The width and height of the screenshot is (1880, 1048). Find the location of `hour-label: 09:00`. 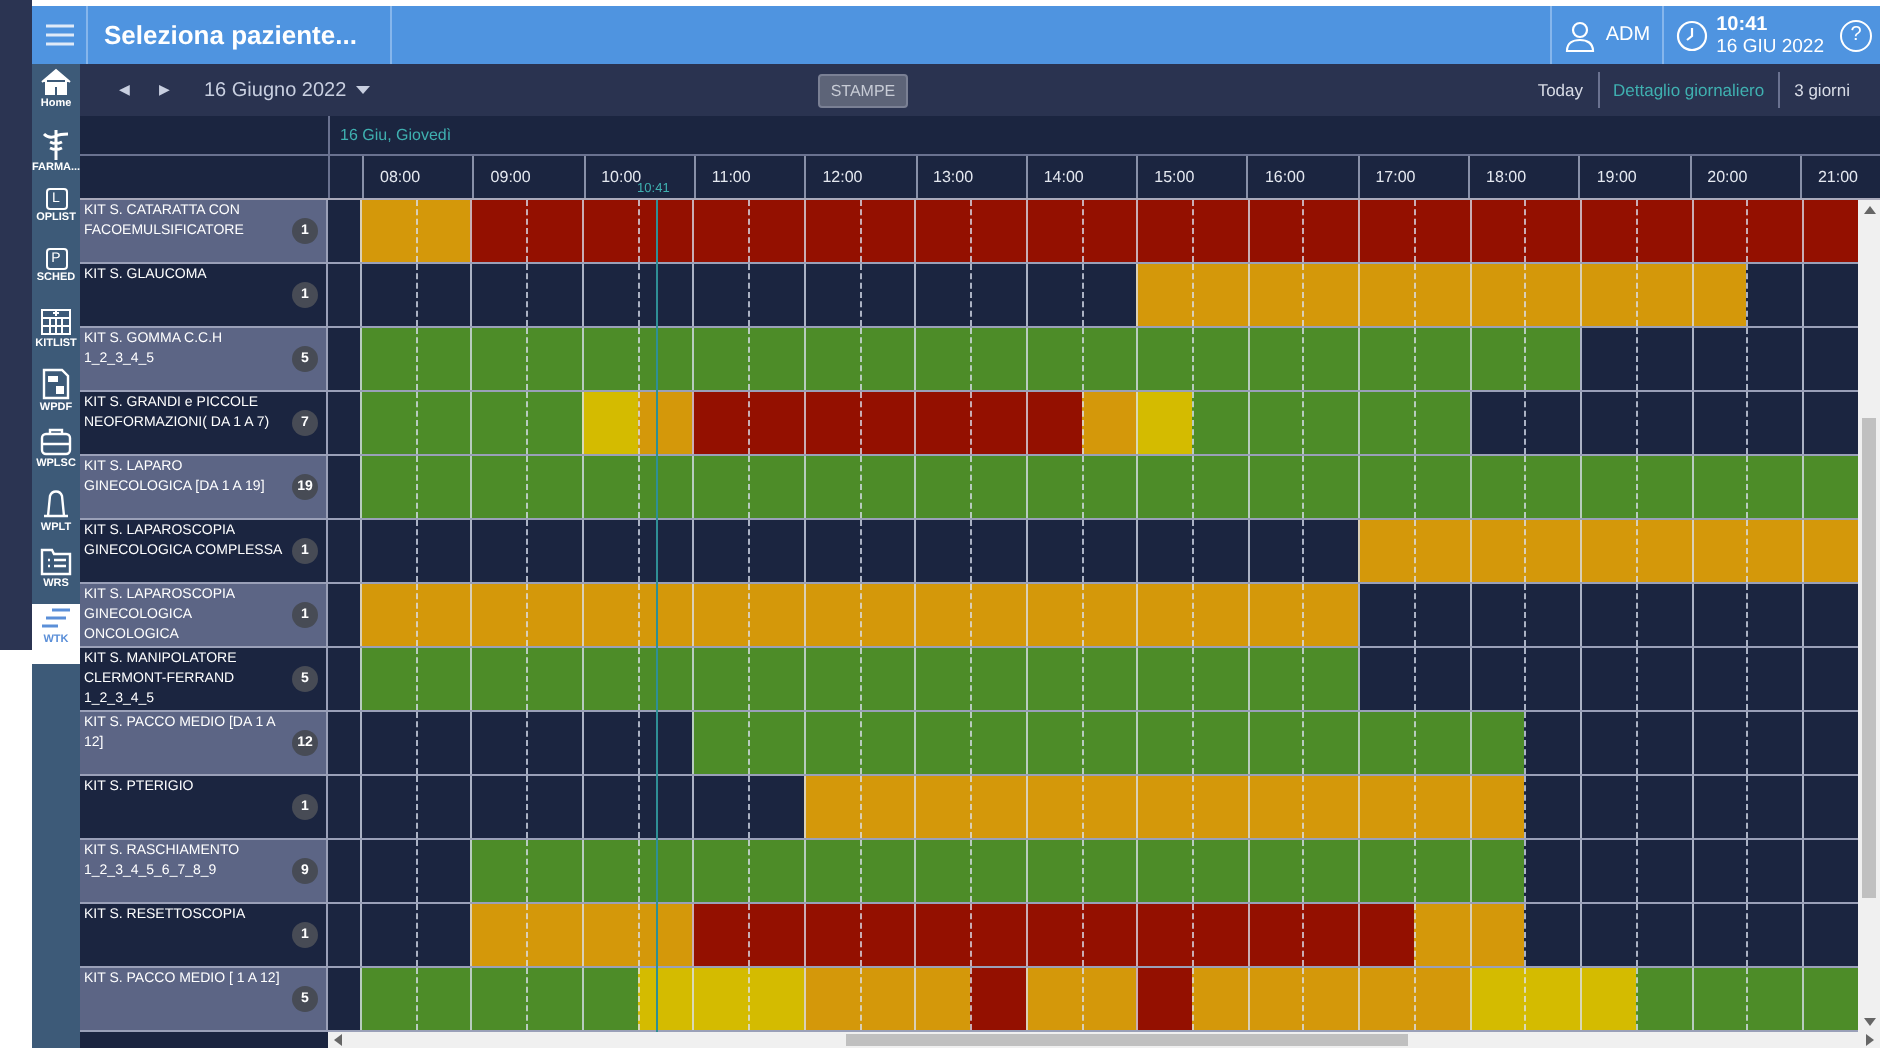

hour-label: 09:00 is located at coordinates (528, 177).